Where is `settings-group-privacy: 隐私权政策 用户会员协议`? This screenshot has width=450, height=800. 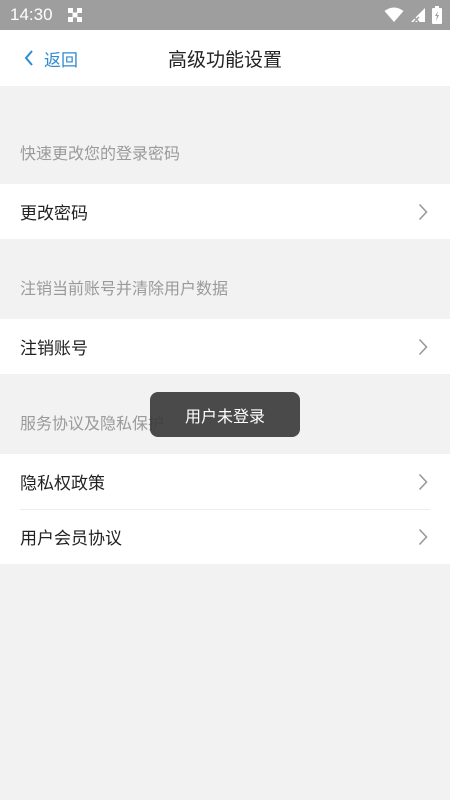 settings-group-privacy: 隐私权政策 用户会员协议 is located at coordinates (225, 509).